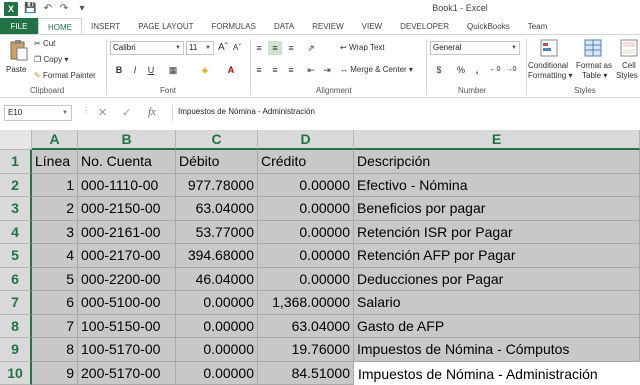 The image size is (640, 385). I want to click on column-header-d: D, so click(306, 140).